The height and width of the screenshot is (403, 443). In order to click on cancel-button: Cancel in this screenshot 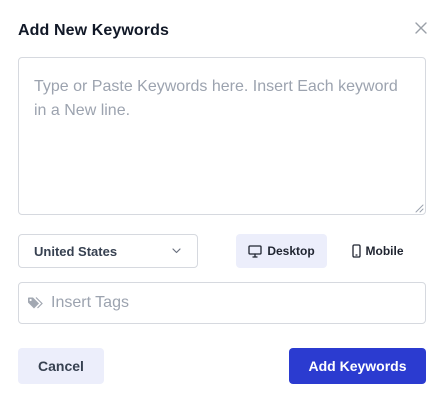, I will do `click(61, 366)`.